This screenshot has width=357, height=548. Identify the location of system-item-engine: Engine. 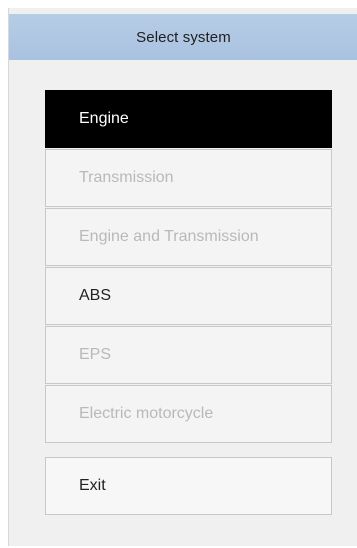
(188, 119).